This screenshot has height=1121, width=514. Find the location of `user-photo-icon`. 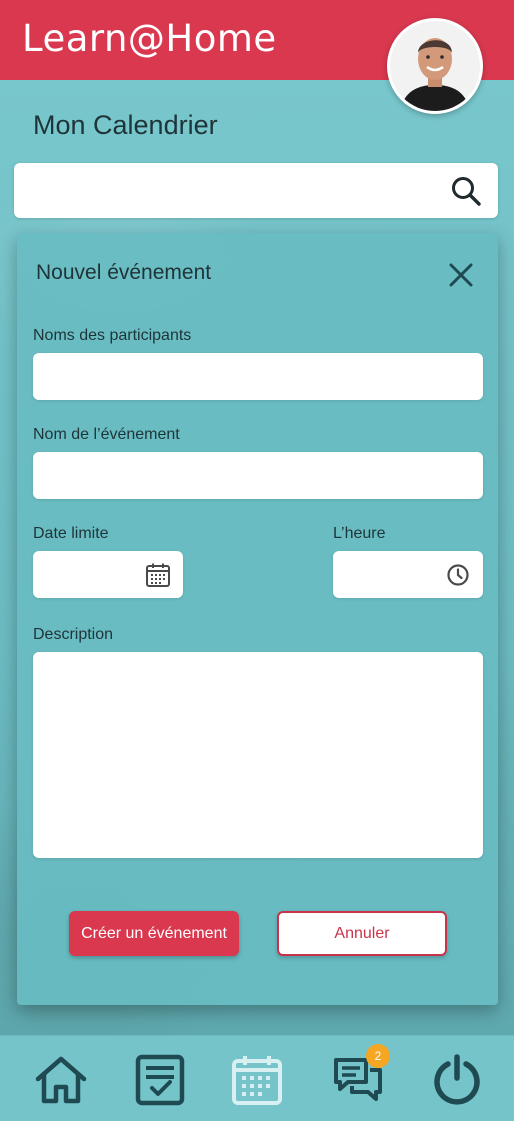

user-photo-icon is located at coordinates (435, 66).